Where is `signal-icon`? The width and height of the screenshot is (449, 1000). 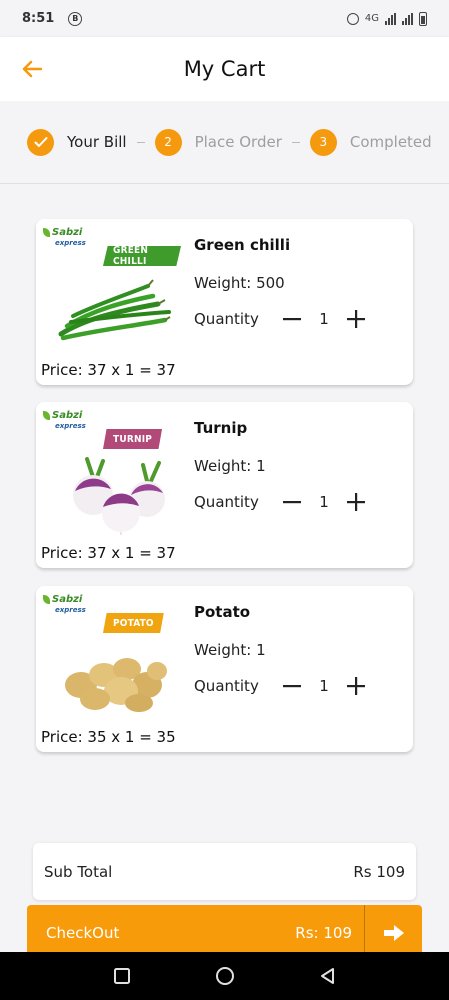 signal-icon is located at coordinates (390, 18).